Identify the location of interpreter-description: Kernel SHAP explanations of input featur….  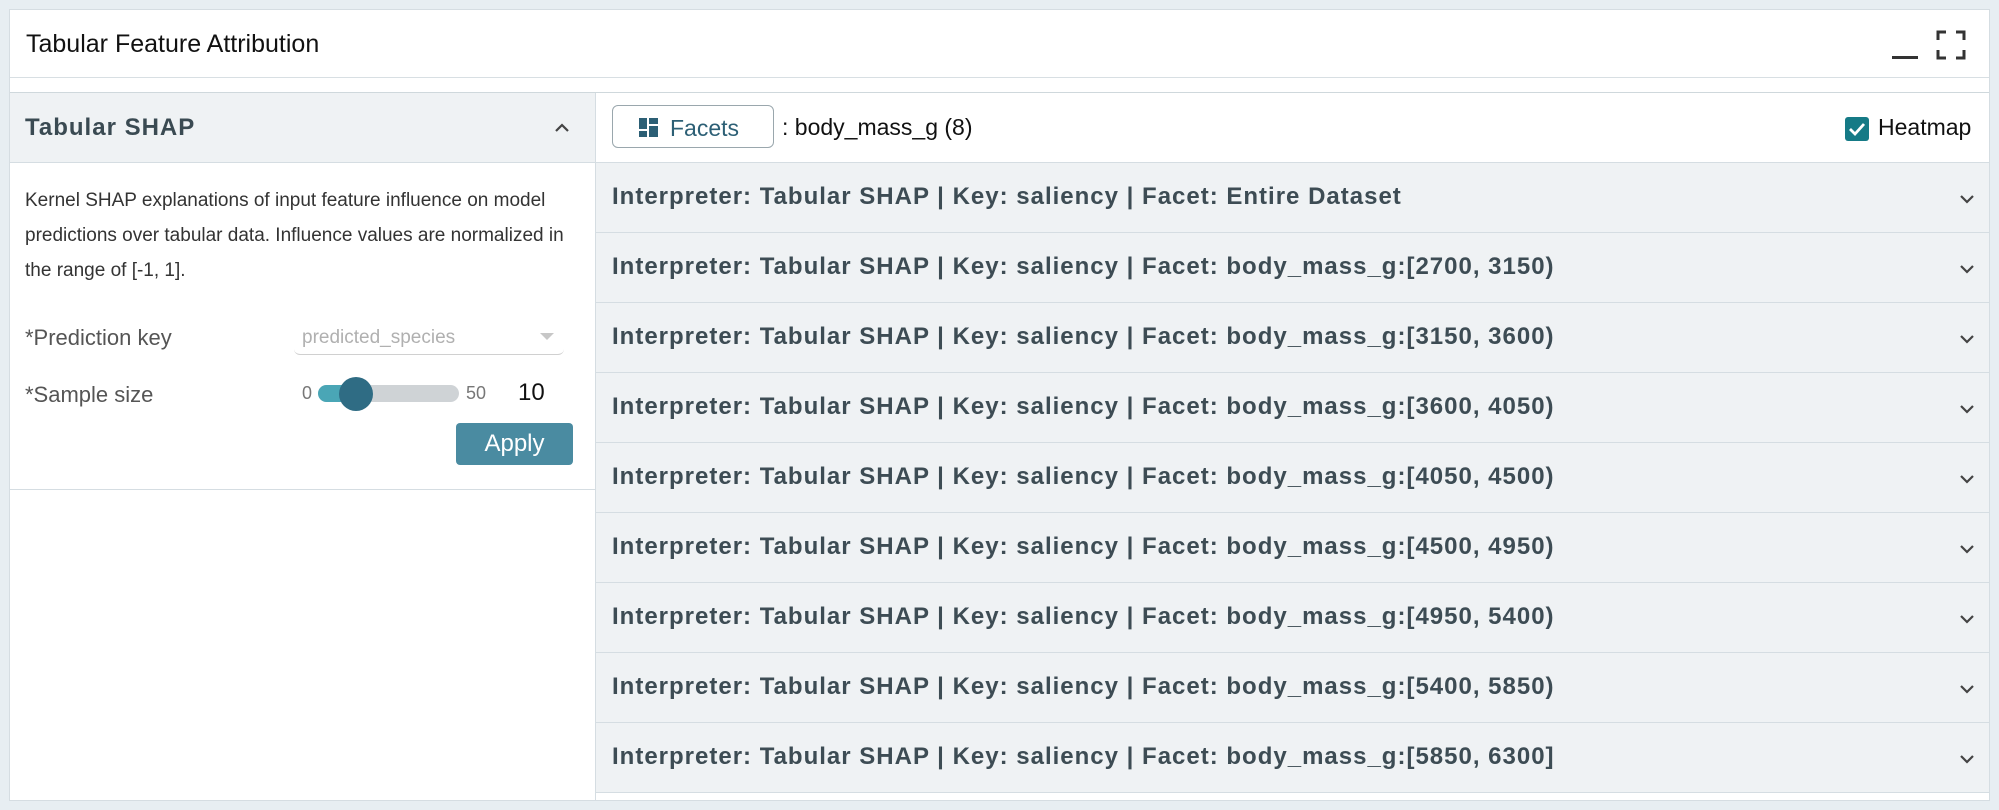
(294, 235).